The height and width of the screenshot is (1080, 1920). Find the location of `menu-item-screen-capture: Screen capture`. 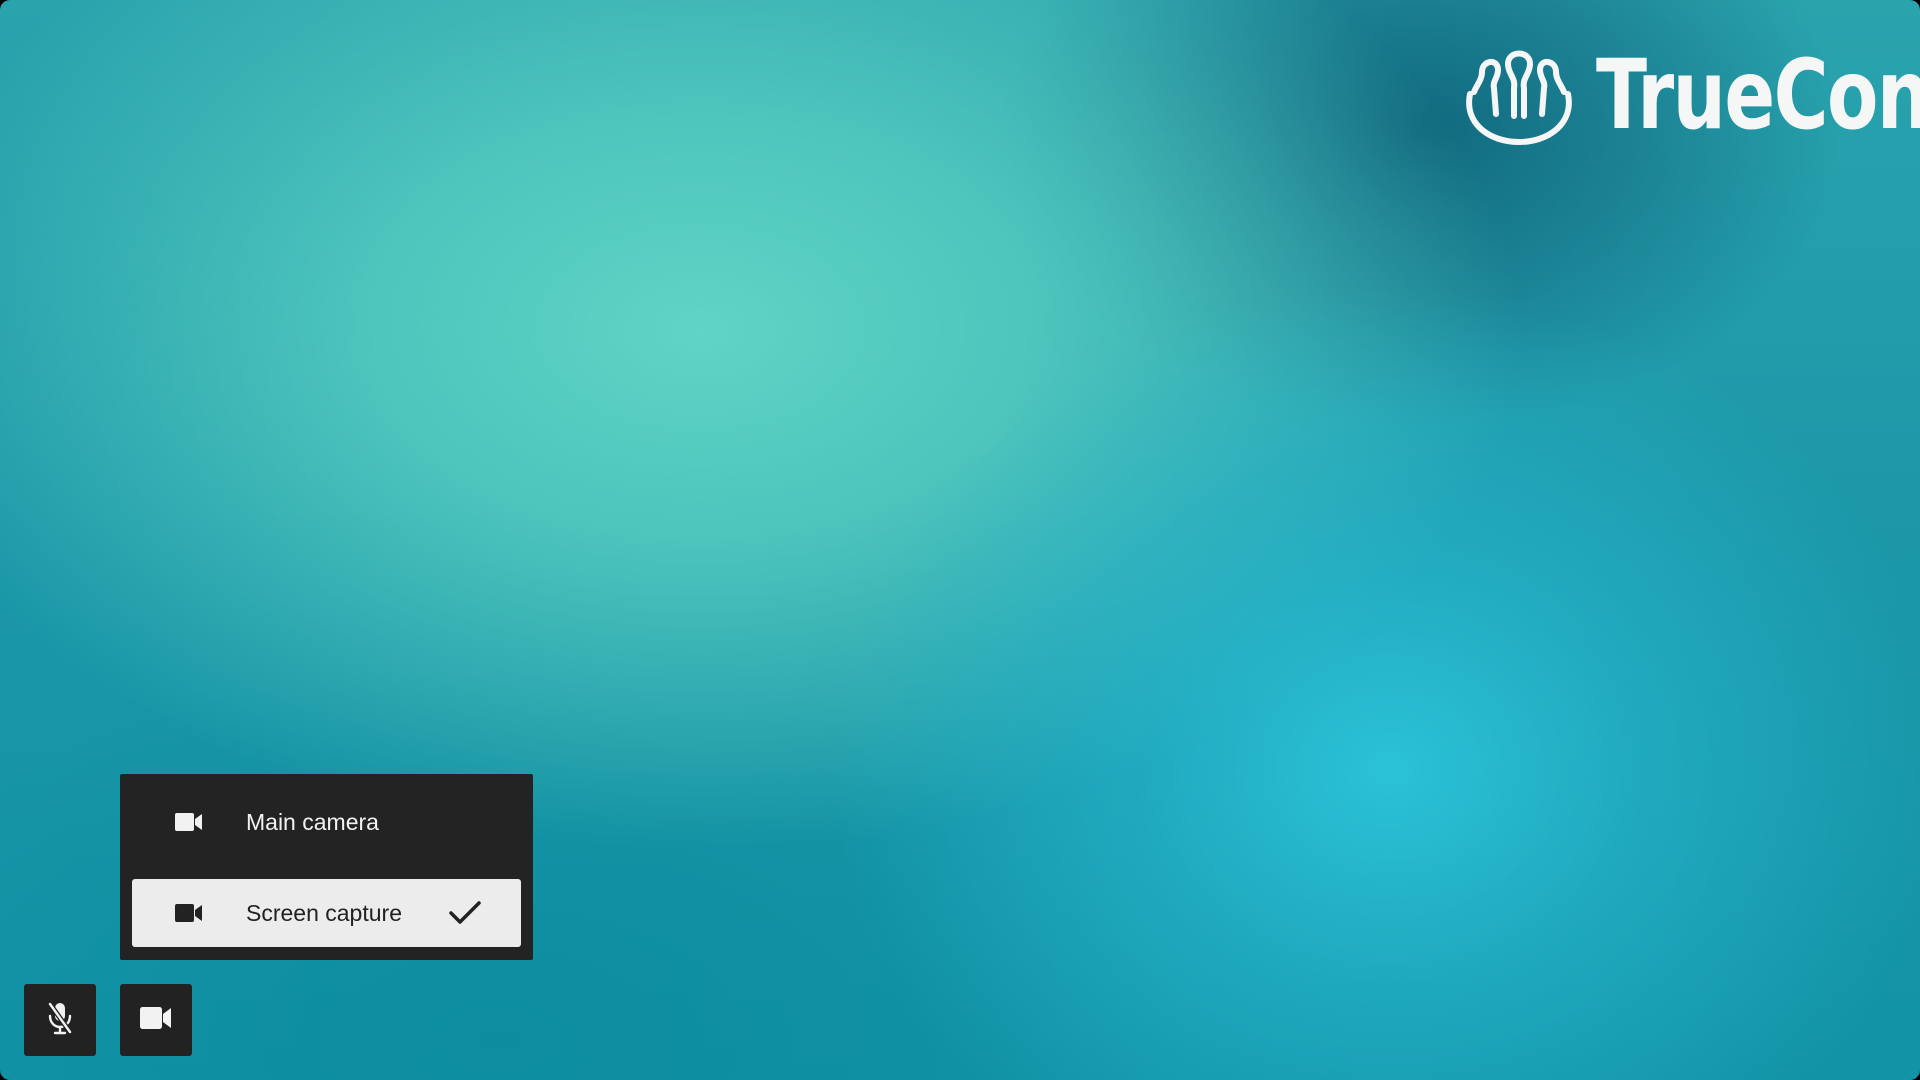

menu-item-screen-capture: Screen capture is located at coordinates (326, 913).